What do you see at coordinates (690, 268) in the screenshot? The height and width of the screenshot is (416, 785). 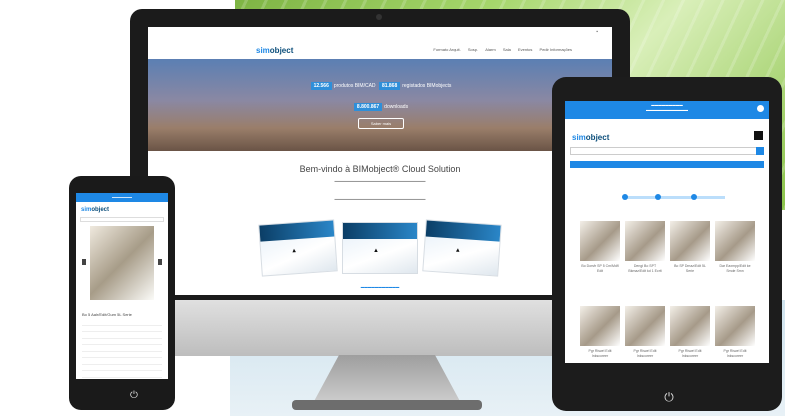 I see `product-name: Bo SP Dmaz/Edit 5L Serie` at bounding box center [690, 268].